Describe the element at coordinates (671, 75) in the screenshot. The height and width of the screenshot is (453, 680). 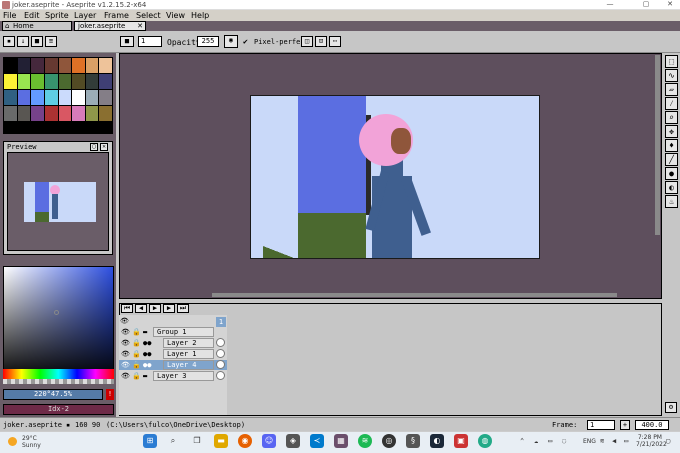
I see `lasso-icon: ∿` at that location.